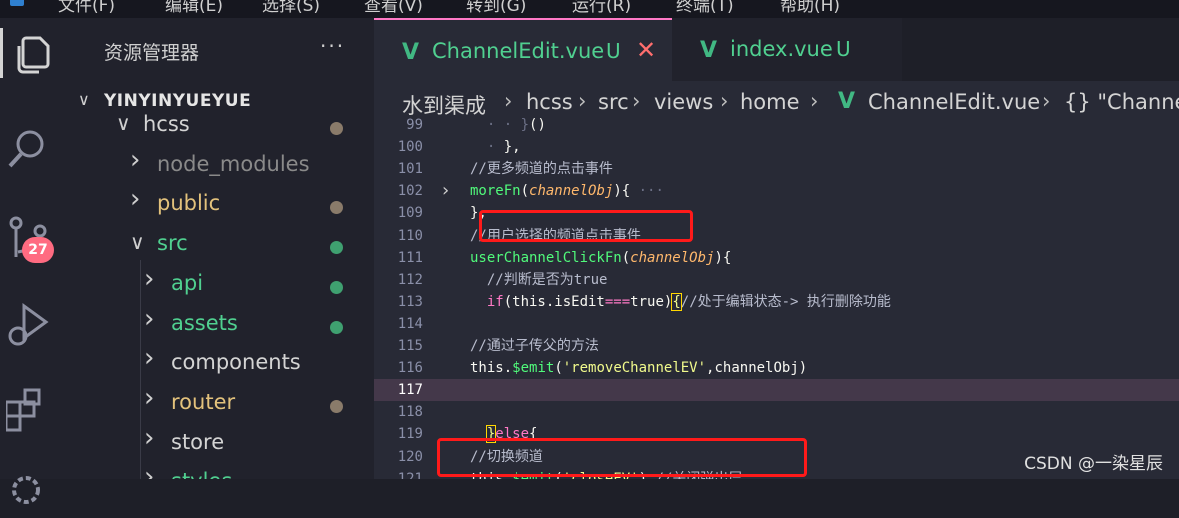 The width and height of the screenshot is (1179, 518). I want to click on menu-terminal: 终端(T), so click(705, 8).